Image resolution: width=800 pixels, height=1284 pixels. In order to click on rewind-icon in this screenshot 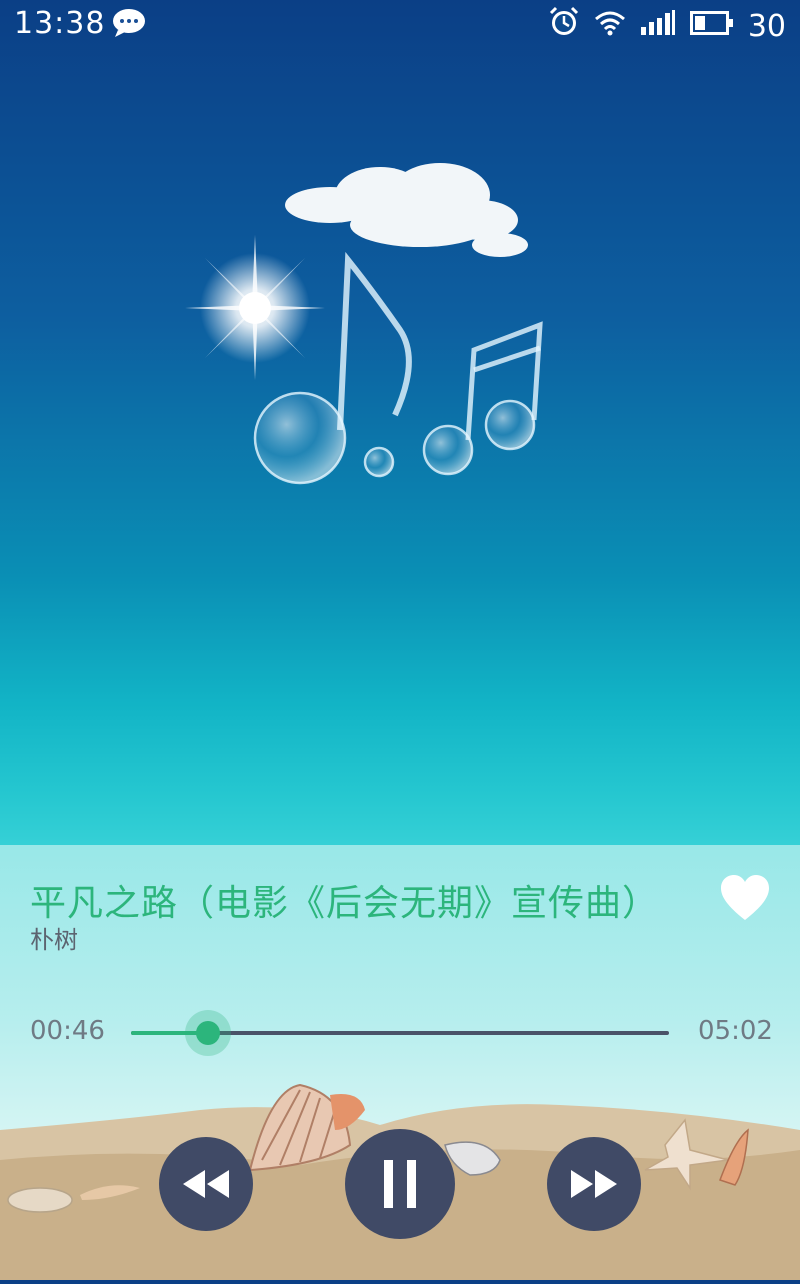, I will do `click(206, 1184)`.